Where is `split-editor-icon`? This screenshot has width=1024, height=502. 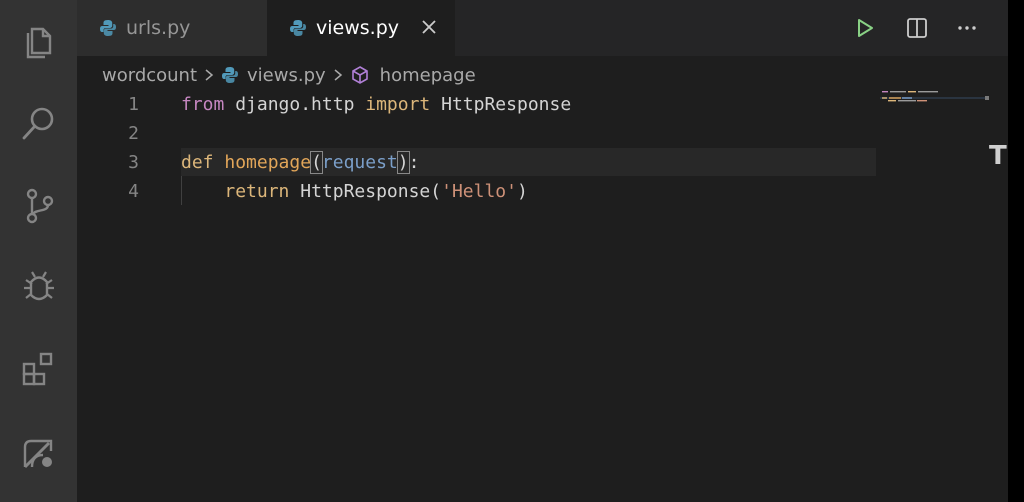
split-editor-icon is located at coordinates (917, 28).